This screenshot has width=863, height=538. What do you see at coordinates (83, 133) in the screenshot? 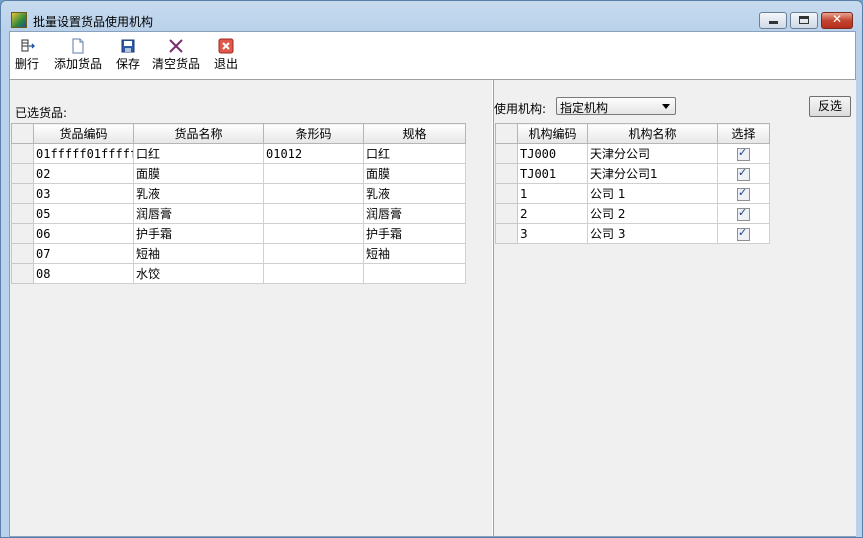
I see `column-header: 货品编码` at bounding box center [83, 133].